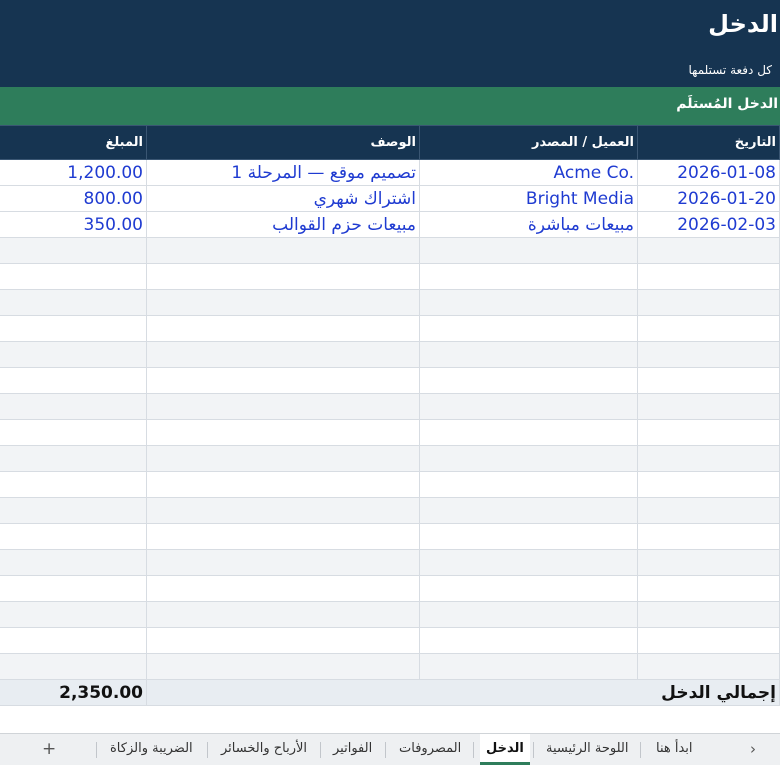  I want to click on tab-start-here: ابدأ هنا, so click(674, 749).